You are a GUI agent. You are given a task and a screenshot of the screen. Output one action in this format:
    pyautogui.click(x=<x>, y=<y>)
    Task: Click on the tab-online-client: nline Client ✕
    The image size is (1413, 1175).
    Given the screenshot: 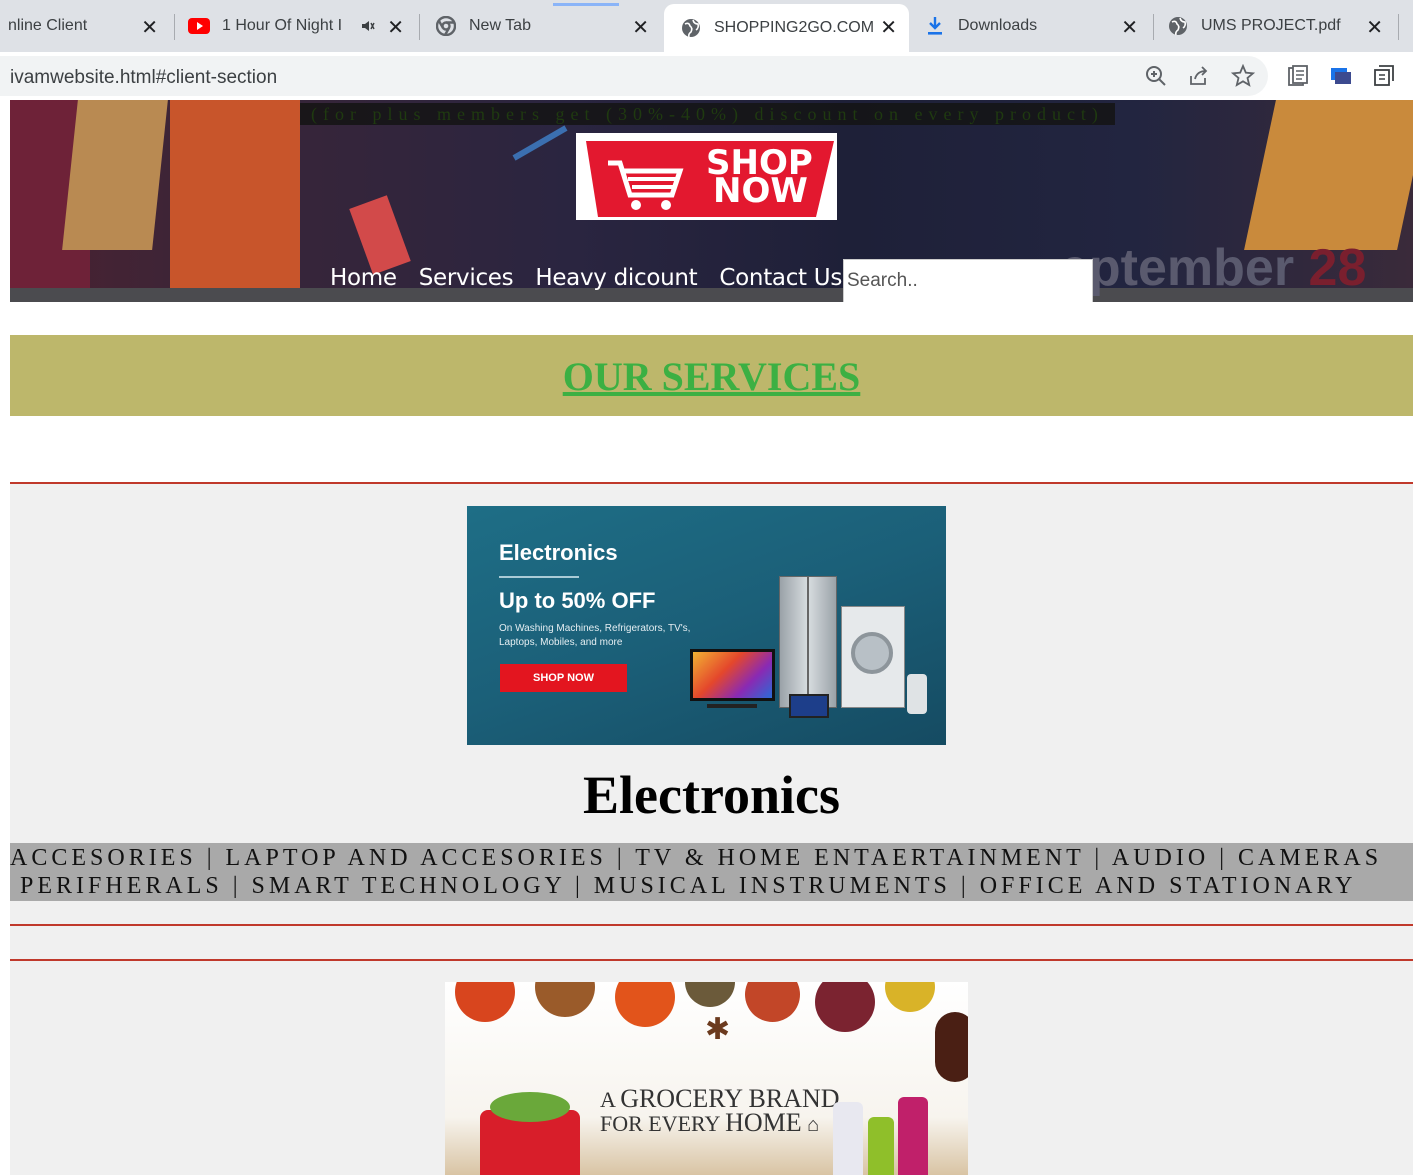 What is the action you would take?
    pyautogui.click(x=85, y=26)
    